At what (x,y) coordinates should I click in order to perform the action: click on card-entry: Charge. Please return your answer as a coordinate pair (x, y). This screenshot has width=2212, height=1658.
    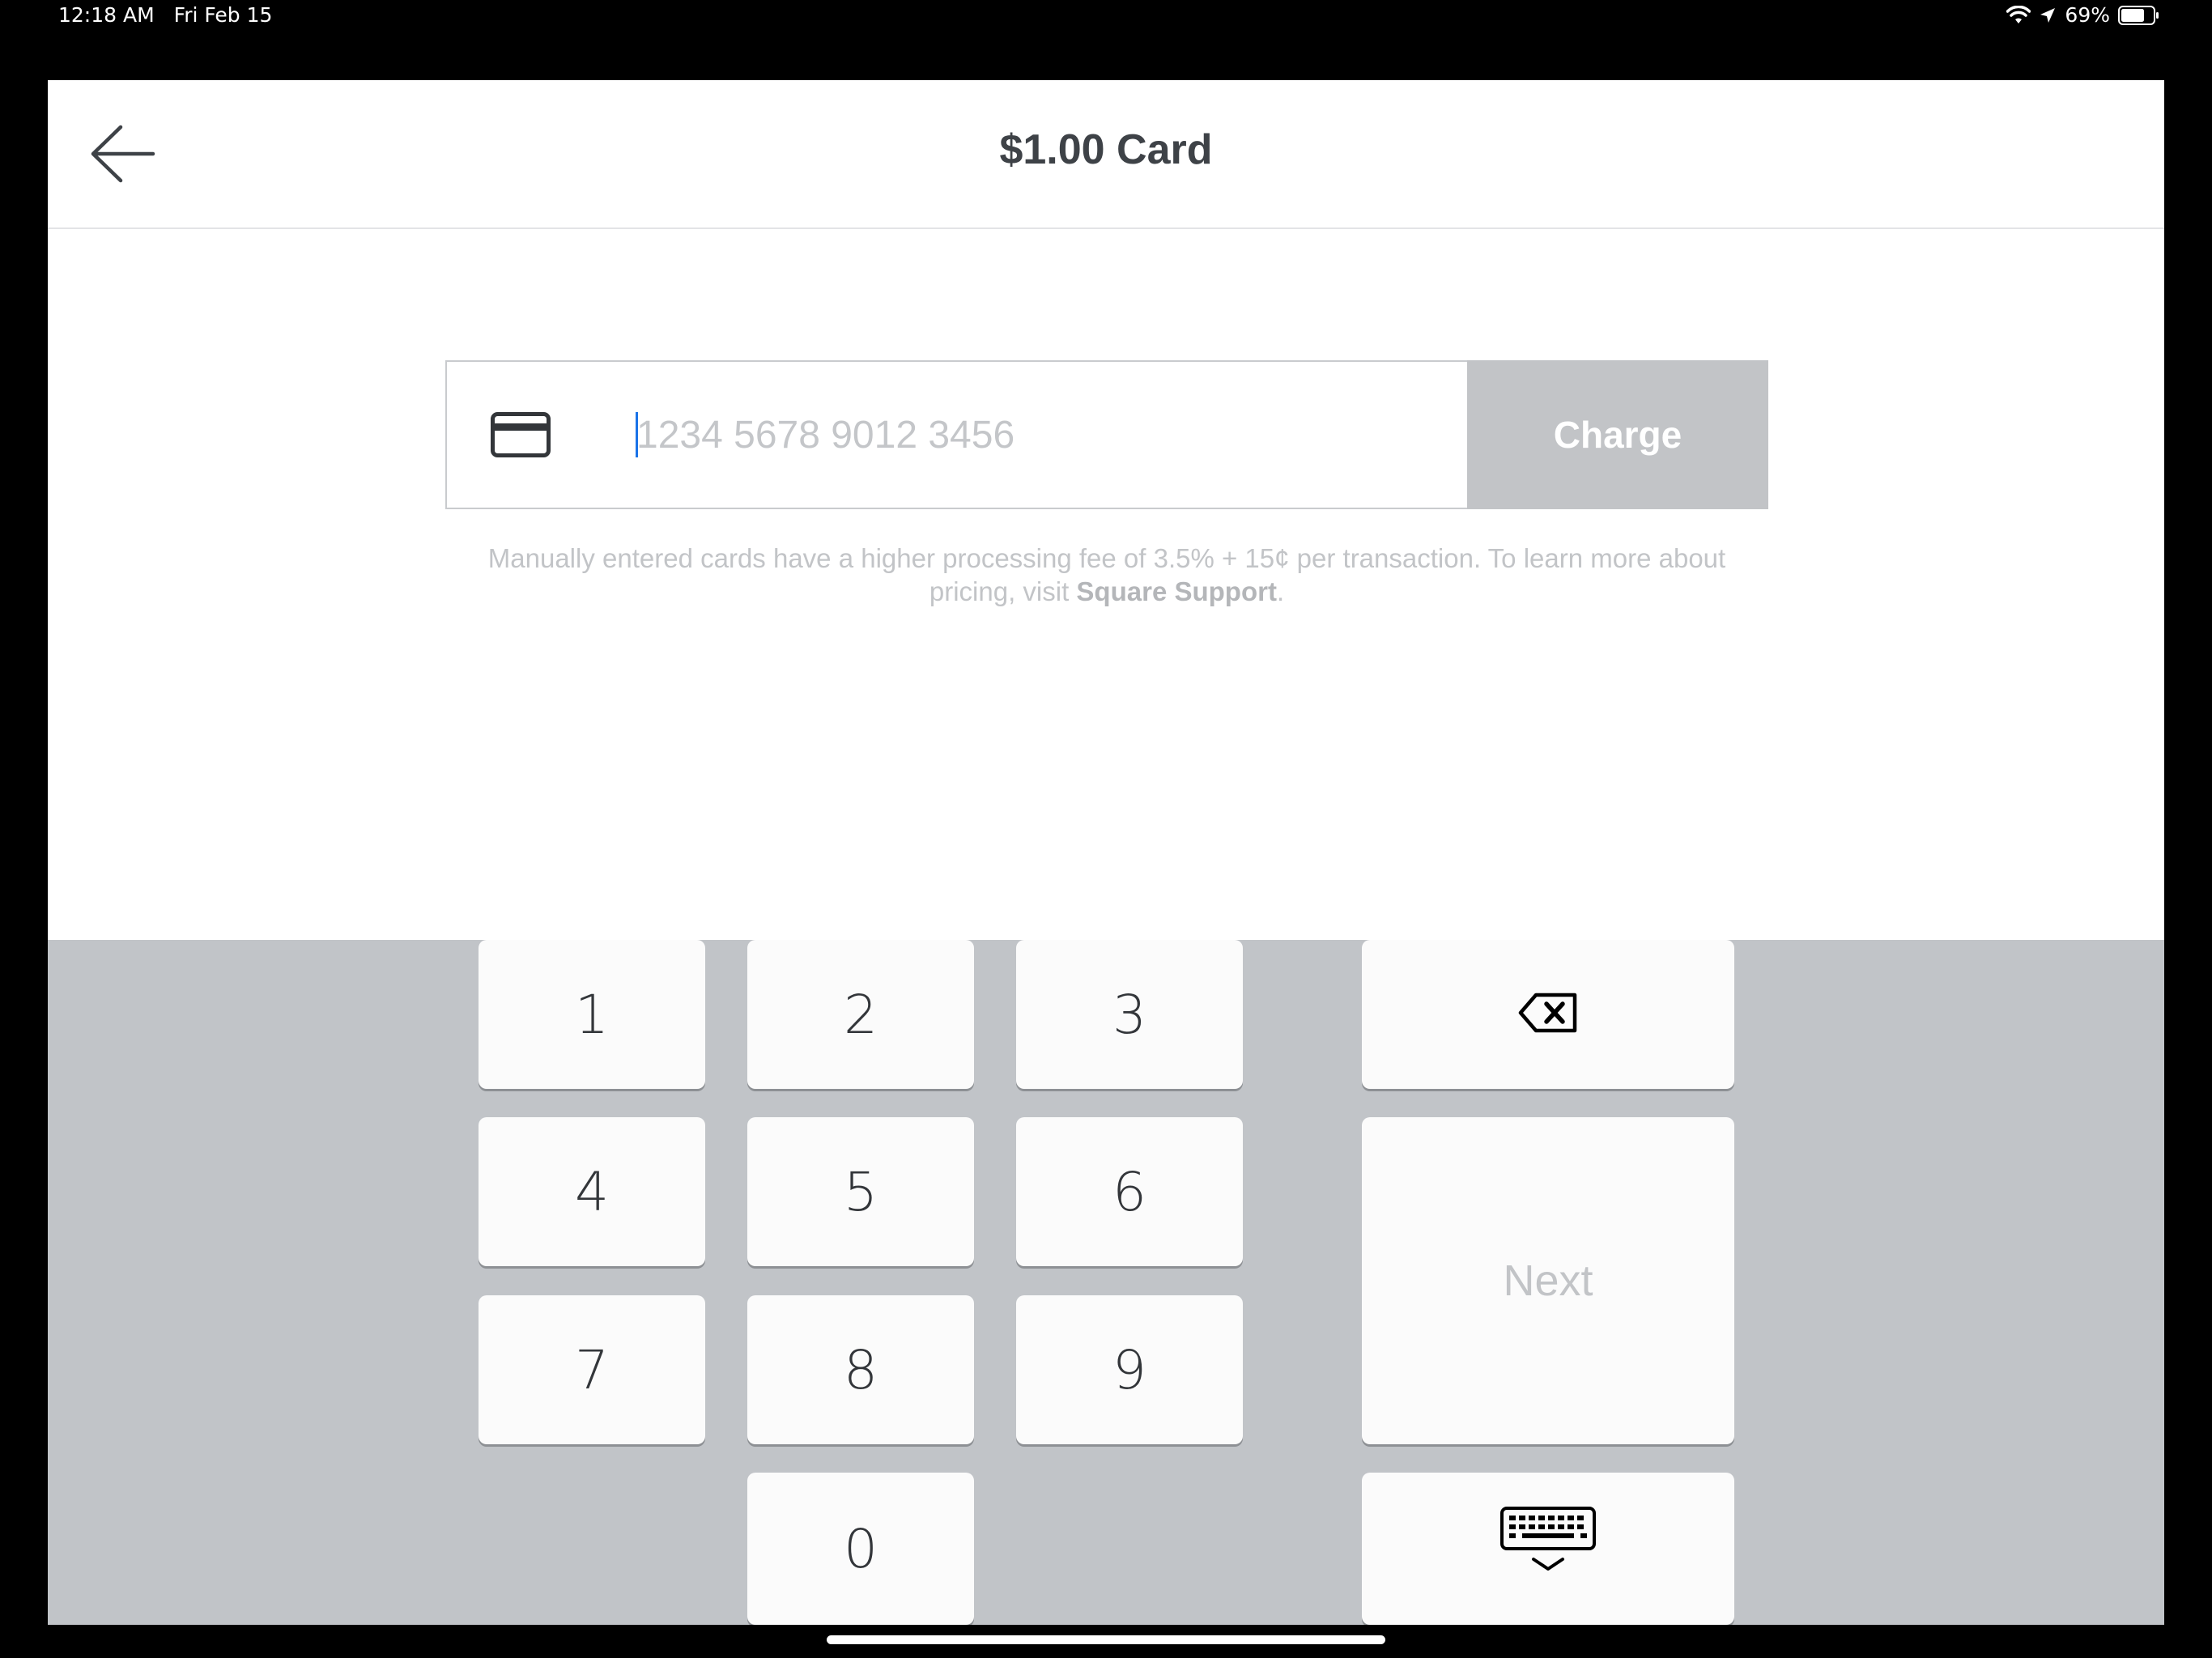
    Looking at the image, I should click on (1106, 434).